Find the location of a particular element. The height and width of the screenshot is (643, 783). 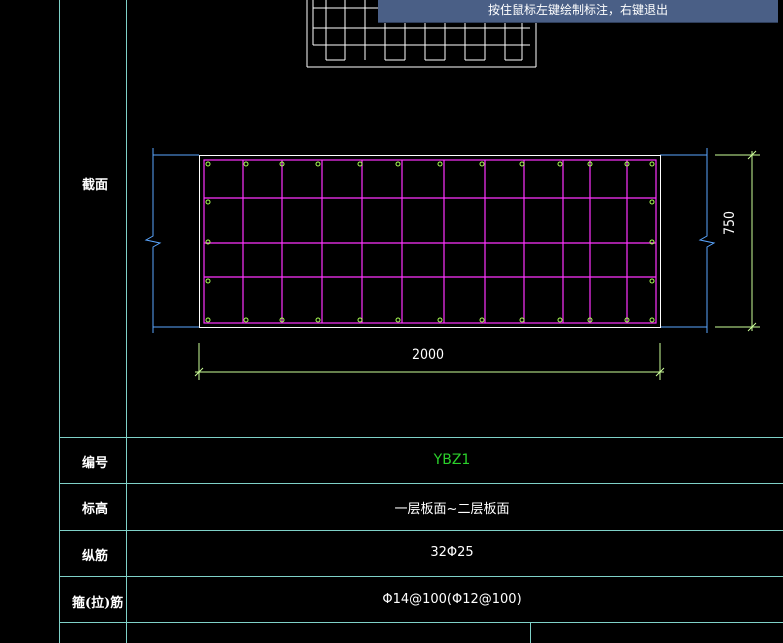

row-value-longitudinal-bars: 32Φ25 is located at coordinates (451, 552).